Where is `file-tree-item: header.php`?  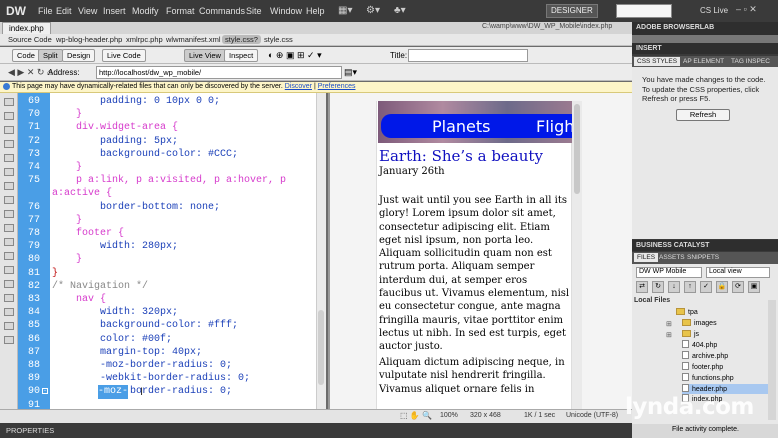
file-tree-item: header.php is located at coordinates (728, 389).